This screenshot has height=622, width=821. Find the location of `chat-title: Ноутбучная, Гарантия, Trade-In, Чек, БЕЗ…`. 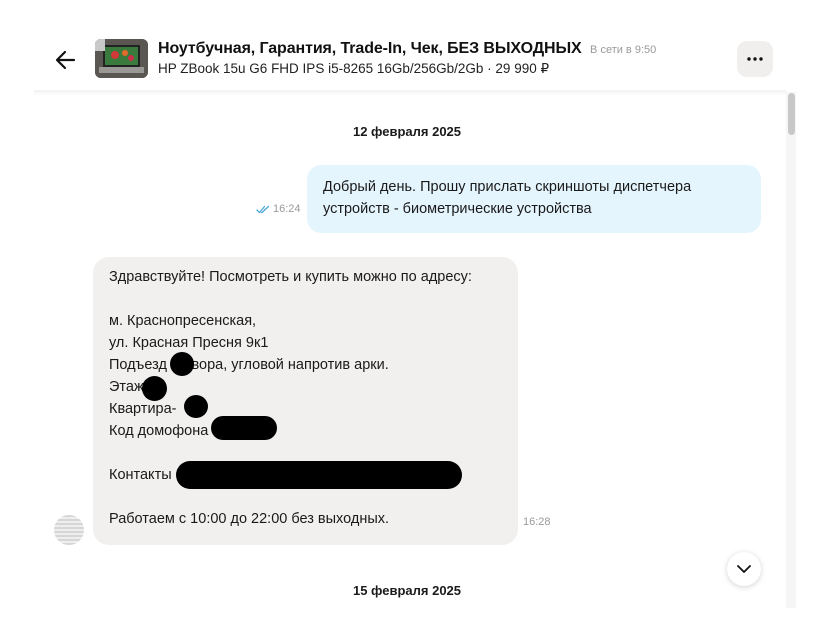

chat-title: Ноутбучная, Гарантия, Trade-In, Чек, БЕЗ… is located at coordinates (370, 48).